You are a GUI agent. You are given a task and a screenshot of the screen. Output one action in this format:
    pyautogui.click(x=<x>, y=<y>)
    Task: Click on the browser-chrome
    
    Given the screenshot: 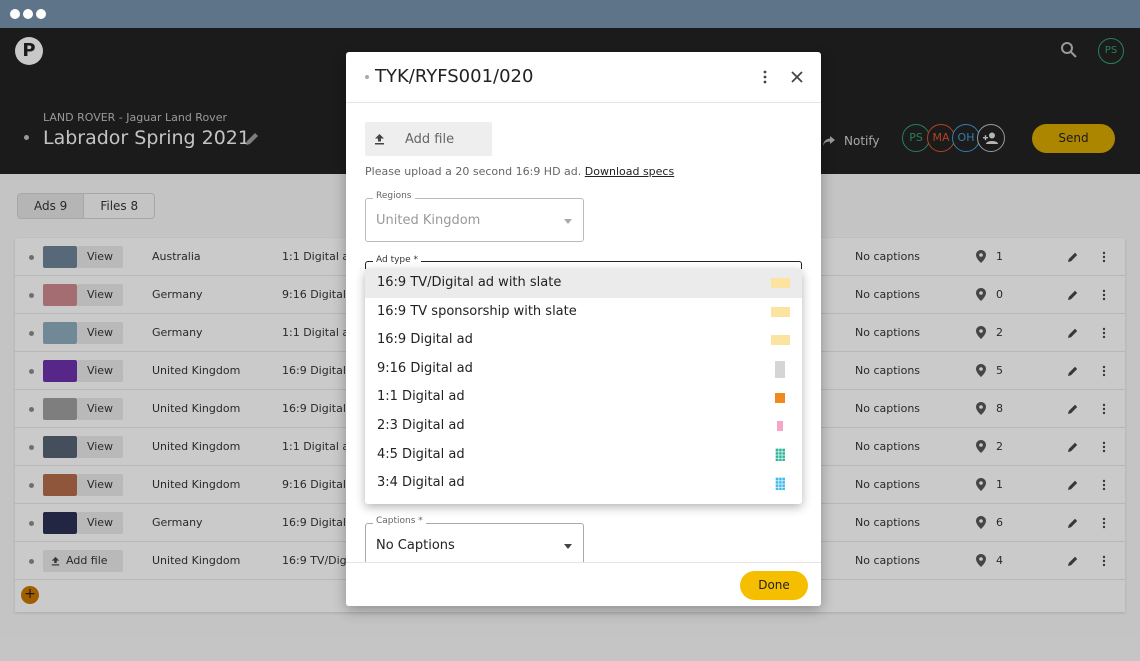 What is the action you would take?
    pyautogui.click(x=570, y=14)
    